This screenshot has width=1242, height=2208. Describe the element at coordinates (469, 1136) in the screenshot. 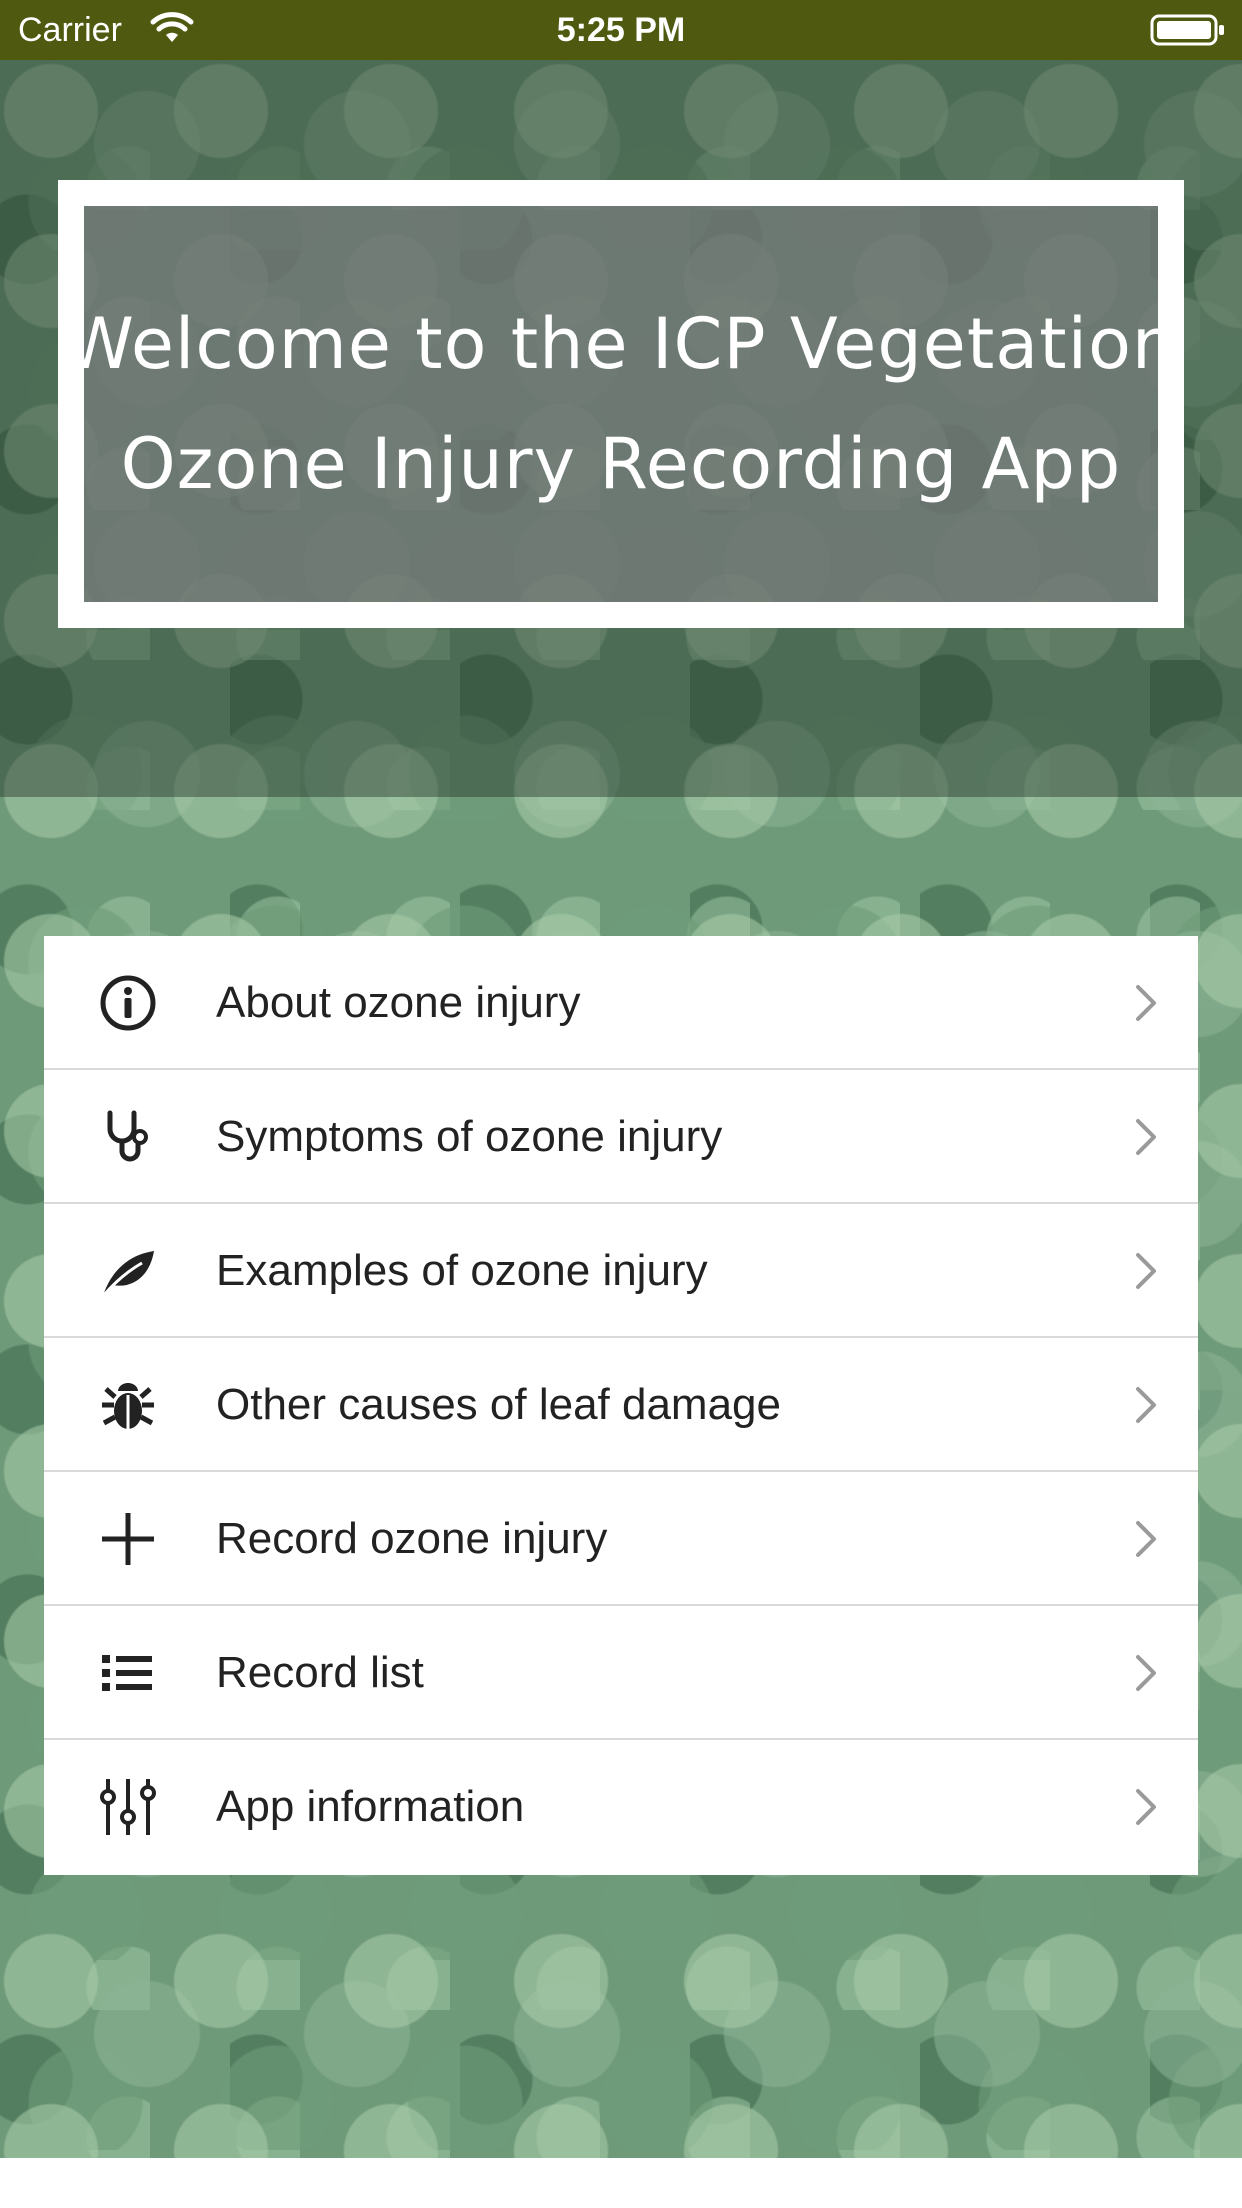

I see `menu-item-label: Symptoms of ozone injury` at that location.